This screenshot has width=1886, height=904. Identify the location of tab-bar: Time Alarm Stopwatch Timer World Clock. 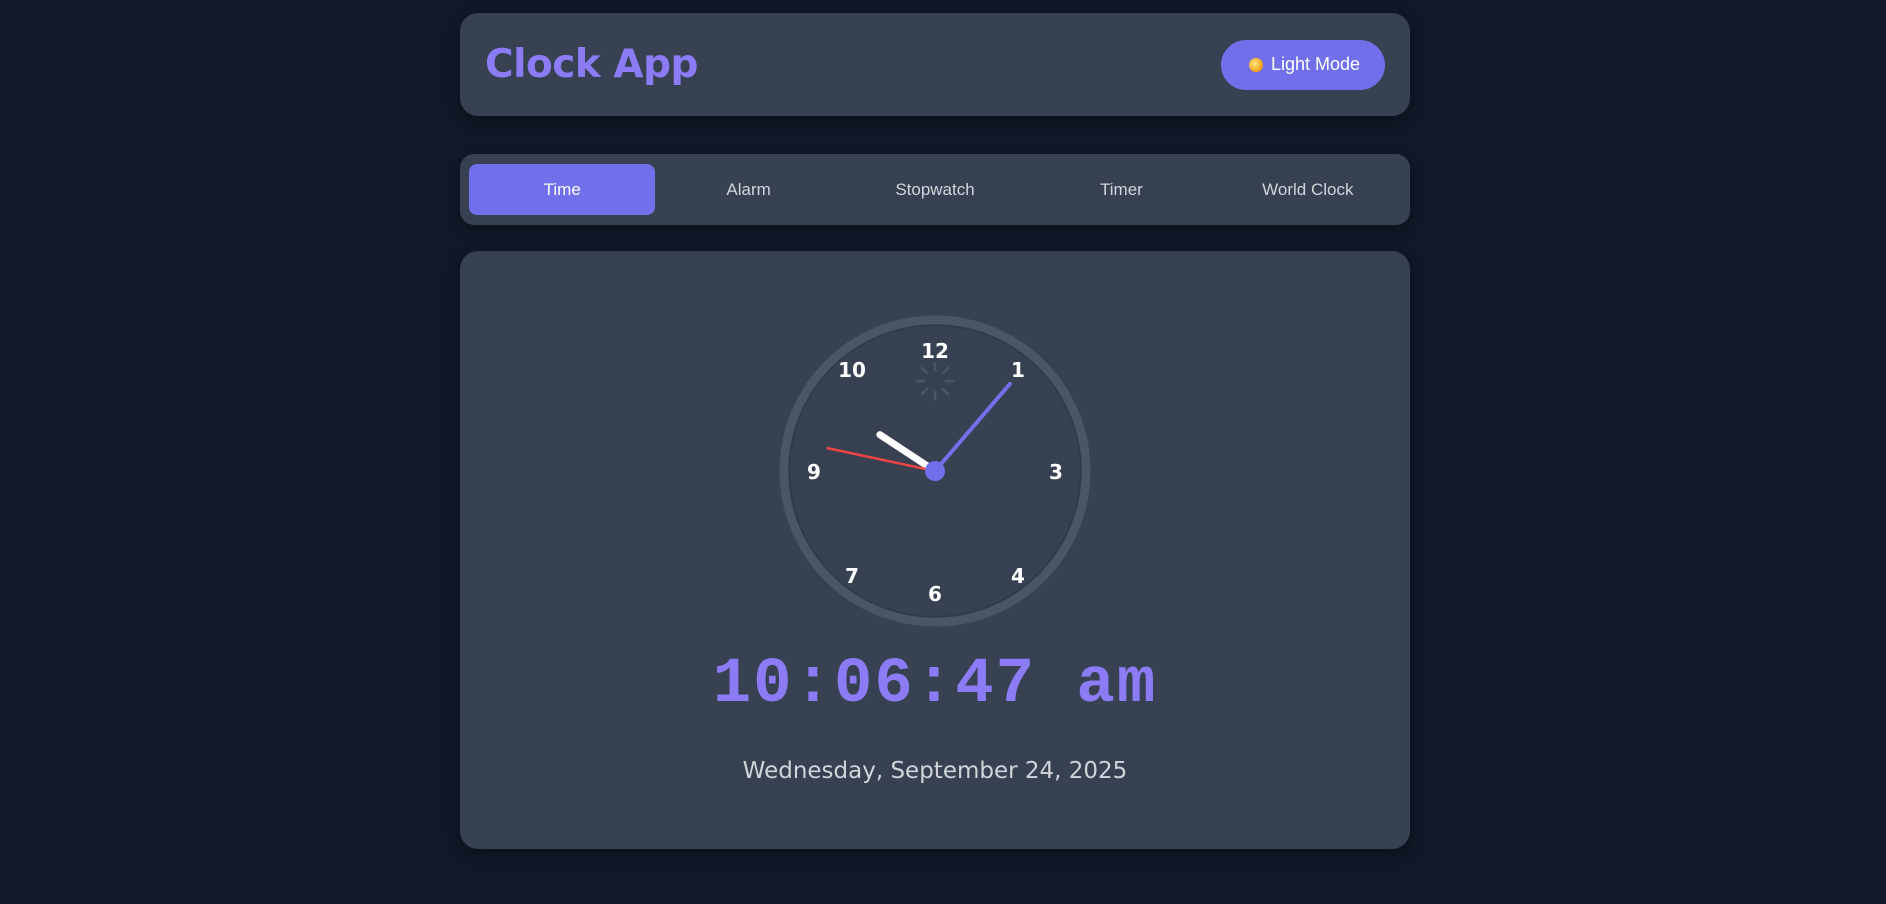
(935, 189).